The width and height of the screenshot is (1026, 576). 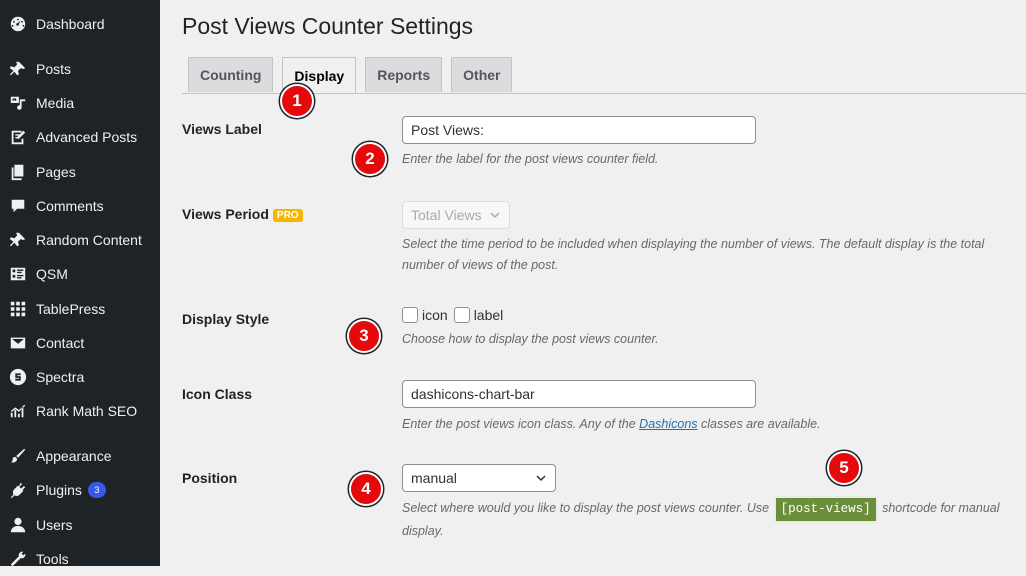 I want to click on position-field-wrap: manual, so click(x=479, y=478).